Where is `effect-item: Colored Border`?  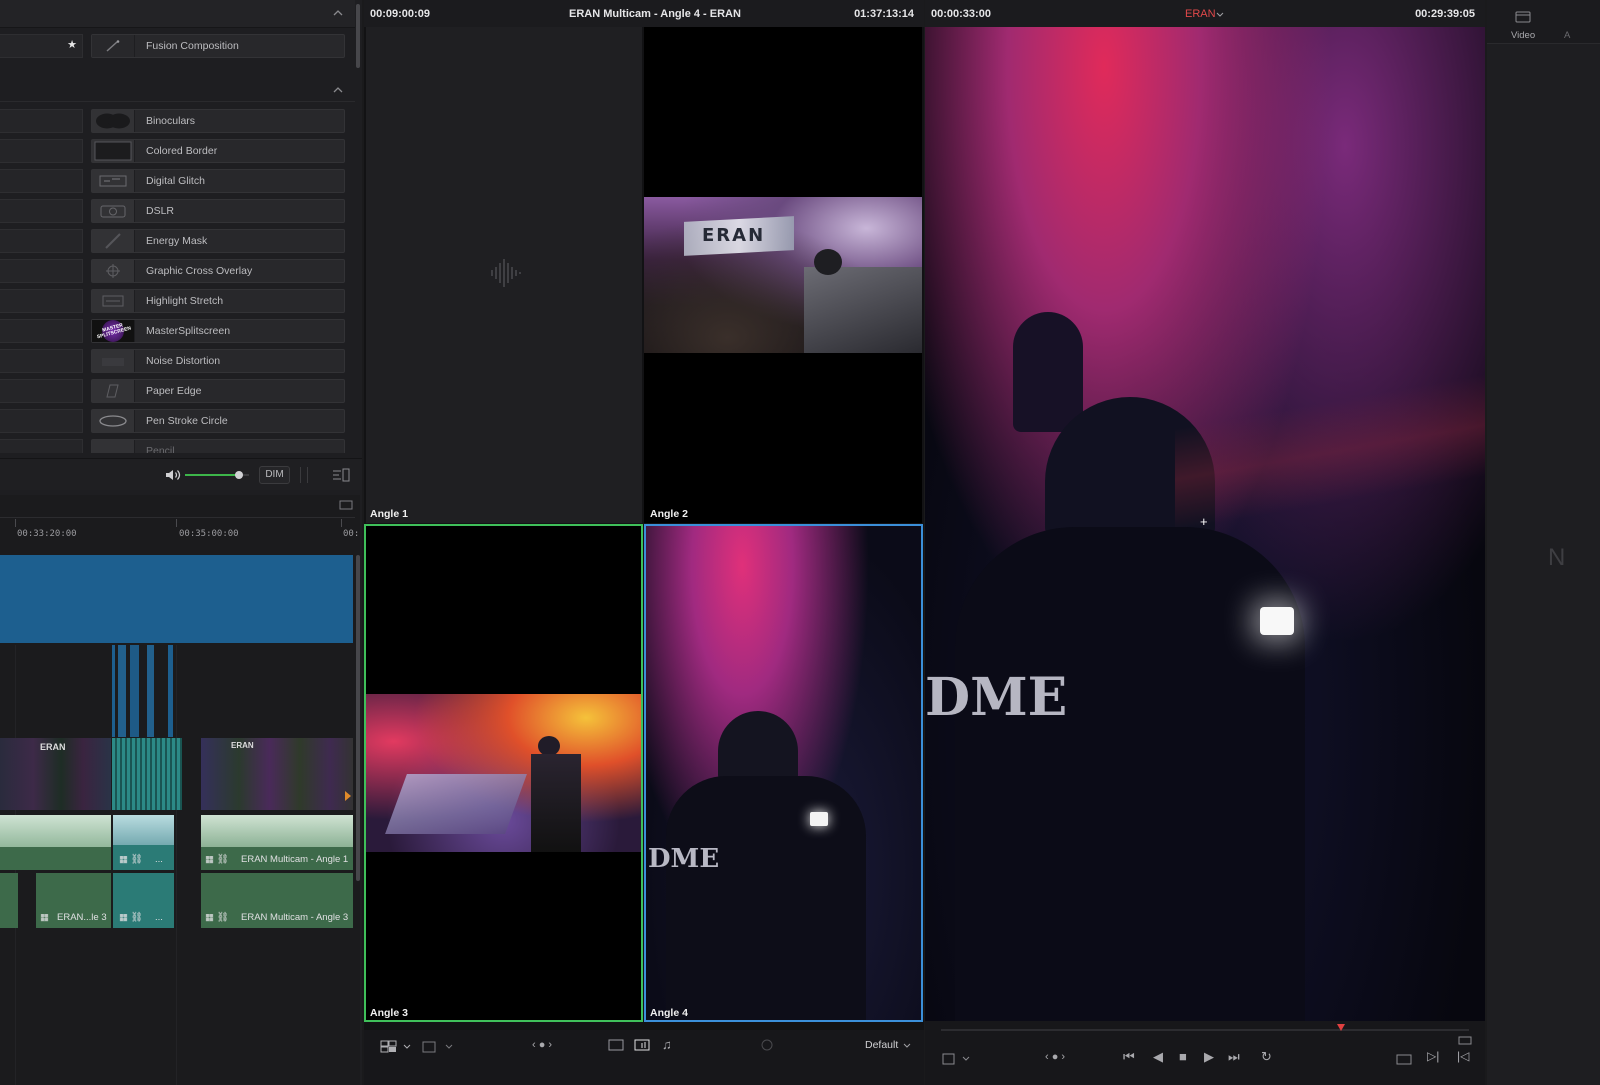
effect-item: Colored Border is located at coordinates (218, 151).